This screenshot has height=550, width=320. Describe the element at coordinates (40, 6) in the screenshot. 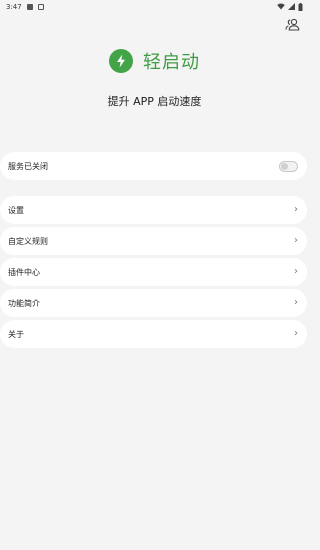

I see `a-notification-icon` at that location.